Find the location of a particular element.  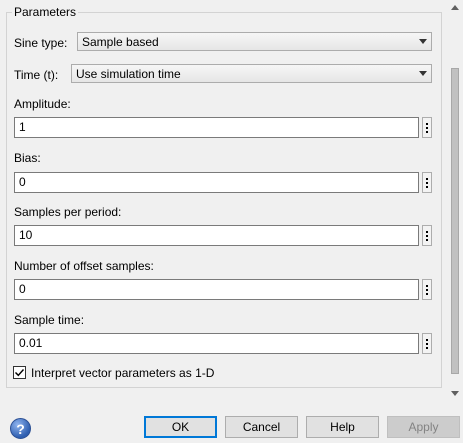

bias-more-options-button is located at coordinates (427, 182).